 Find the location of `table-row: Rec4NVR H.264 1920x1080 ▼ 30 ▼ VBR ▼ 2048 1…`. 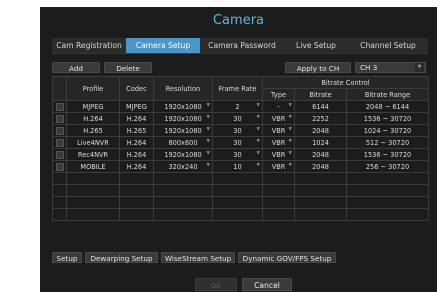

table-row: Rec4NVR H.264 1920x1080 ▼ 30 ▼ VBR ▼ 2048 1… is located at coordinates (240, 154).